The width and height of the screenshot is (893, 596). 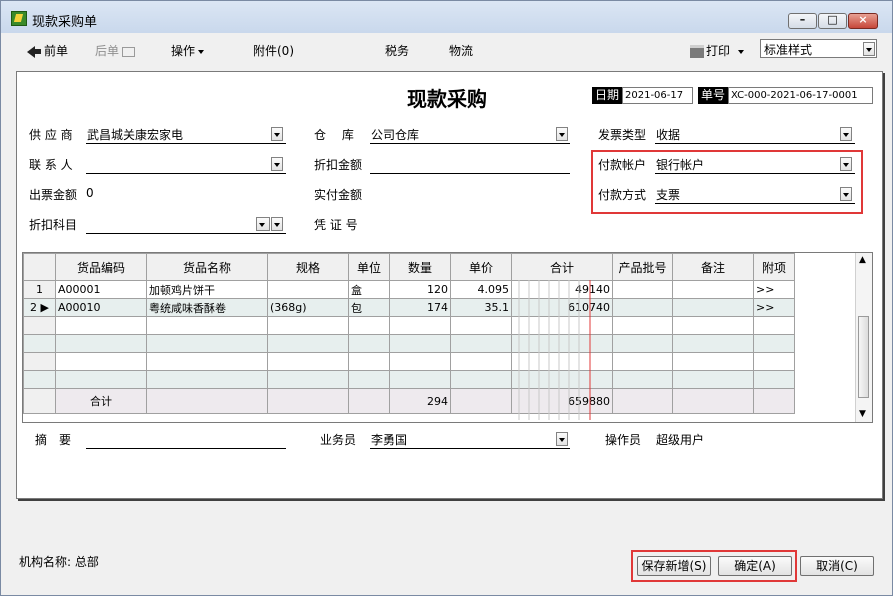 I want to click on col-qty: 数量, so click(x=420, y=267).